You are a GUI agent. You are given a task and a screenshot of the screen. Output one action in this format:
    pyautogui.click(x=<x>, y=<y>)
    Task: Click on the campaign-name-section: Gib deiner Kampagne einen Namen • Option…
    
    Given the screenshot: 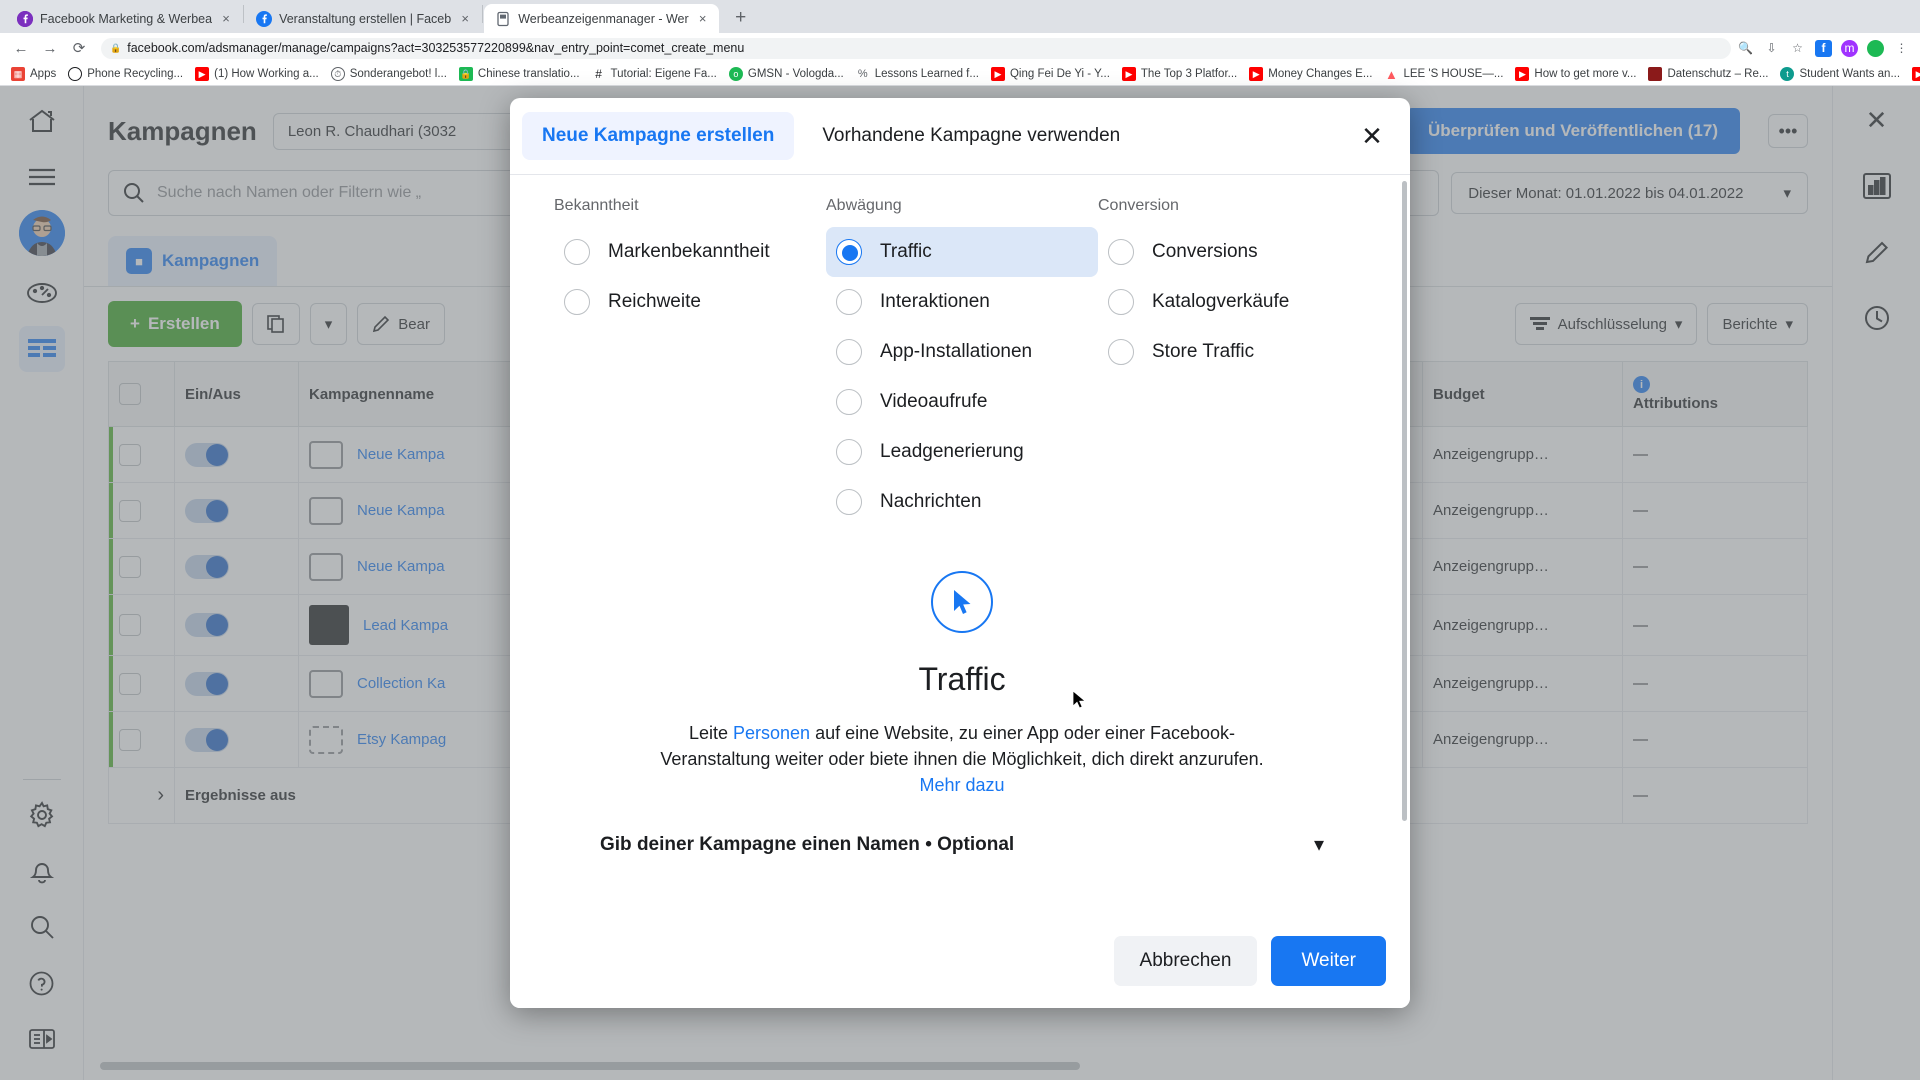 What is the action you would take?
    pyautogui.click(x=962, y=832)
    